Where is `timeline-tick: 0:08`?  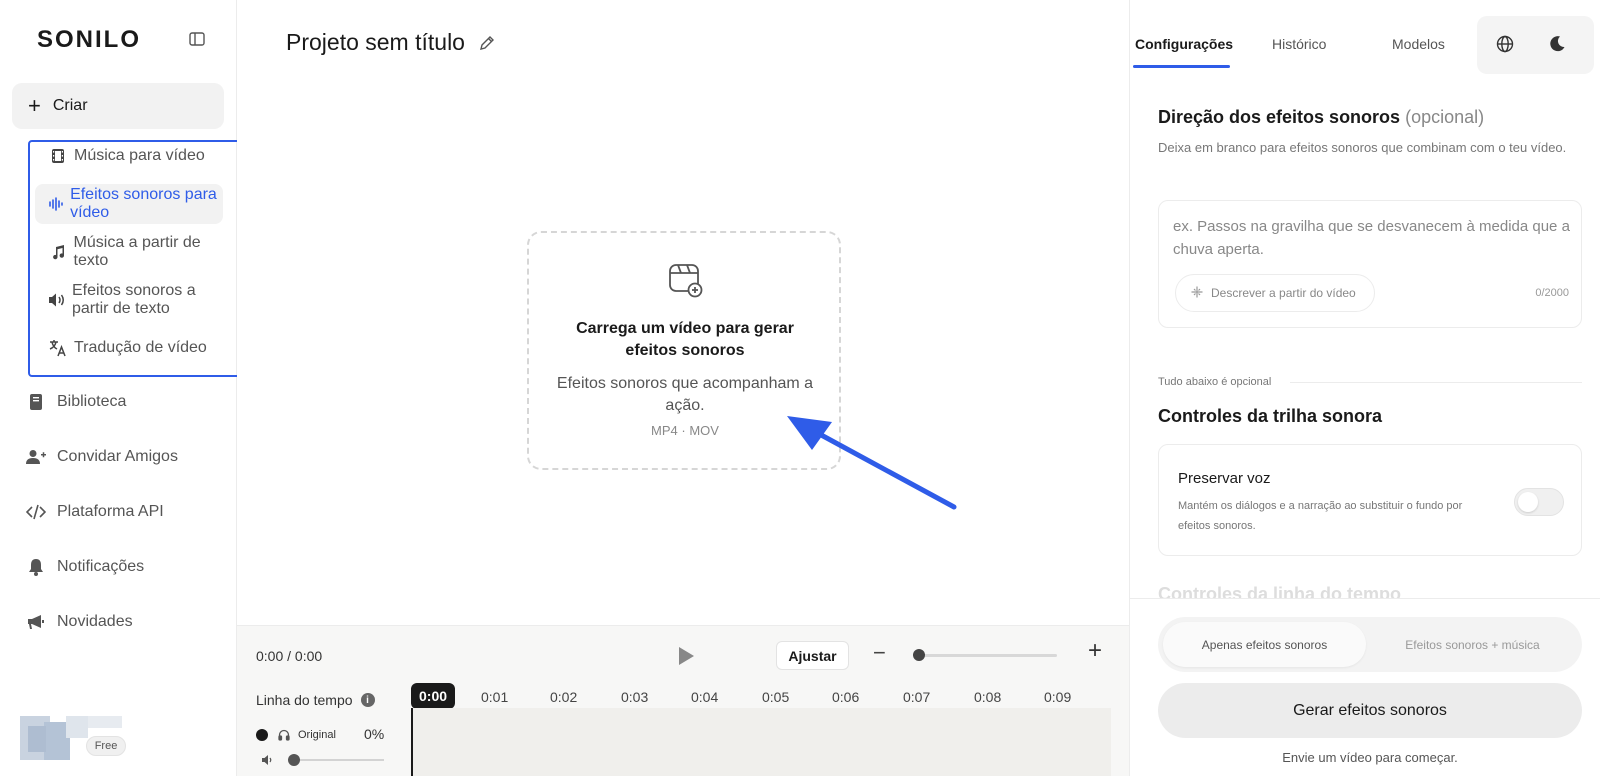 timeline-tick: 0:08 is located at coordinates (988, 697).